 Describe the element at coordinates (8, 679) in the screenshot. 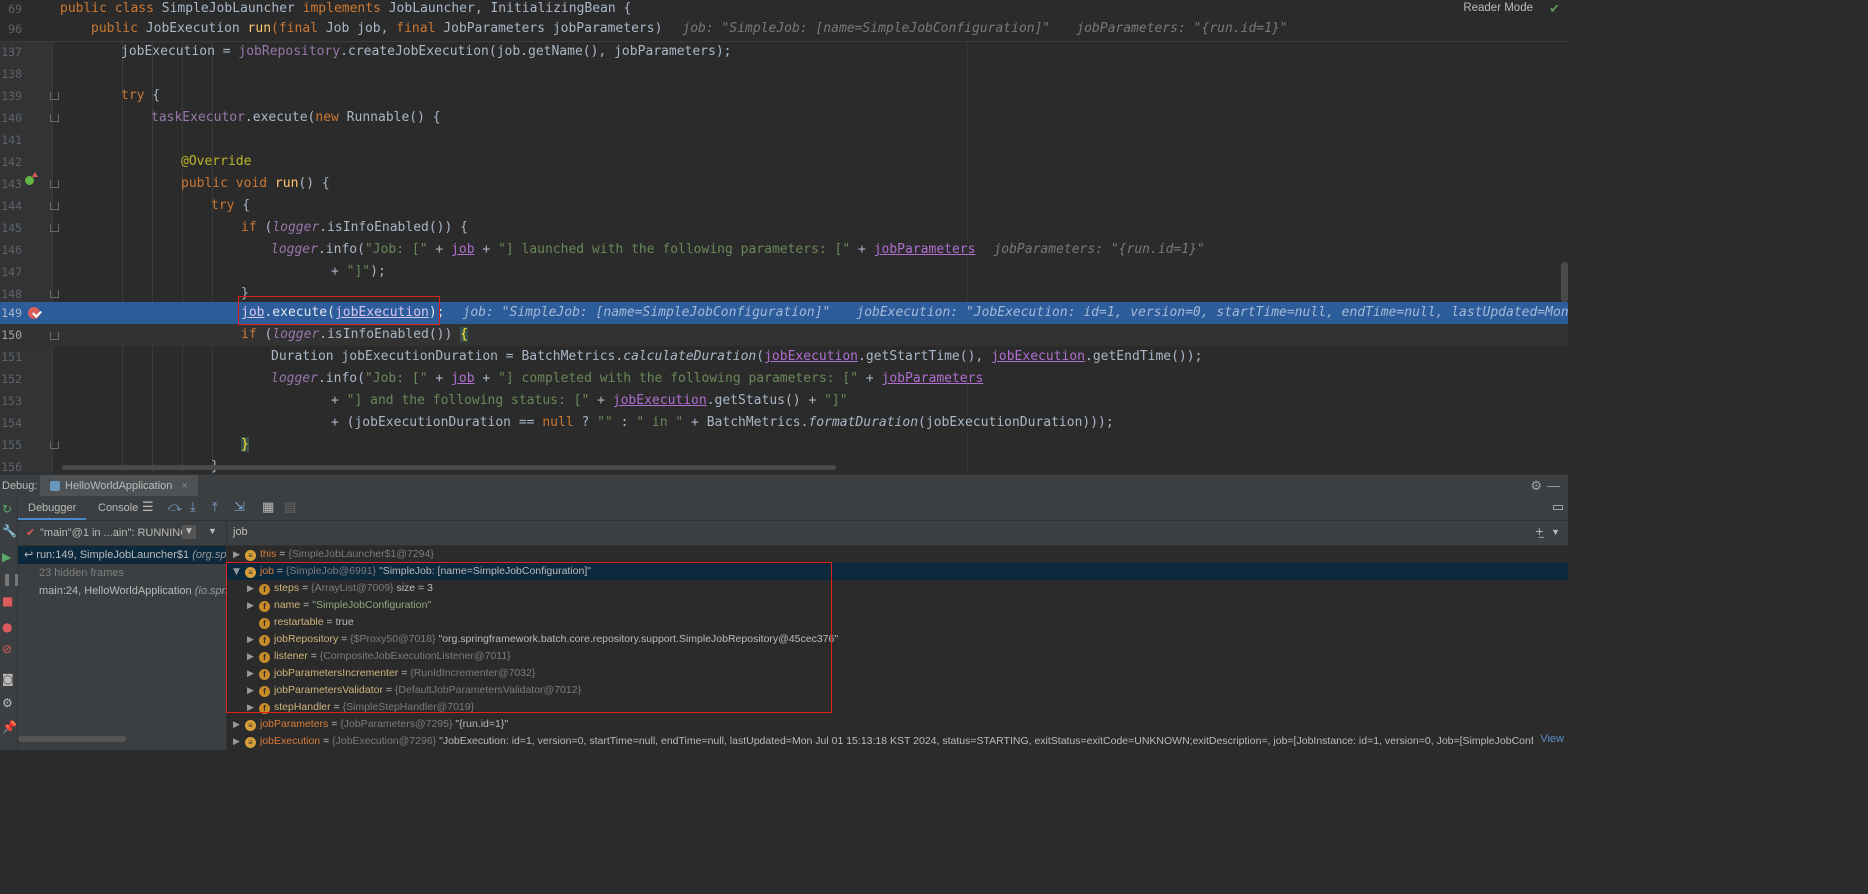

I see `camera-icon: ◙` at that location.